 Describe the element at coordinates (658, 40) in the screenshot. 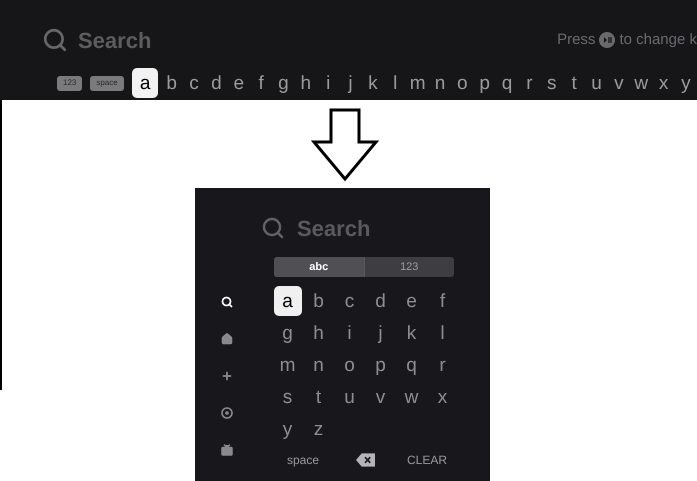

I see `hint-text: to change k` at that location.